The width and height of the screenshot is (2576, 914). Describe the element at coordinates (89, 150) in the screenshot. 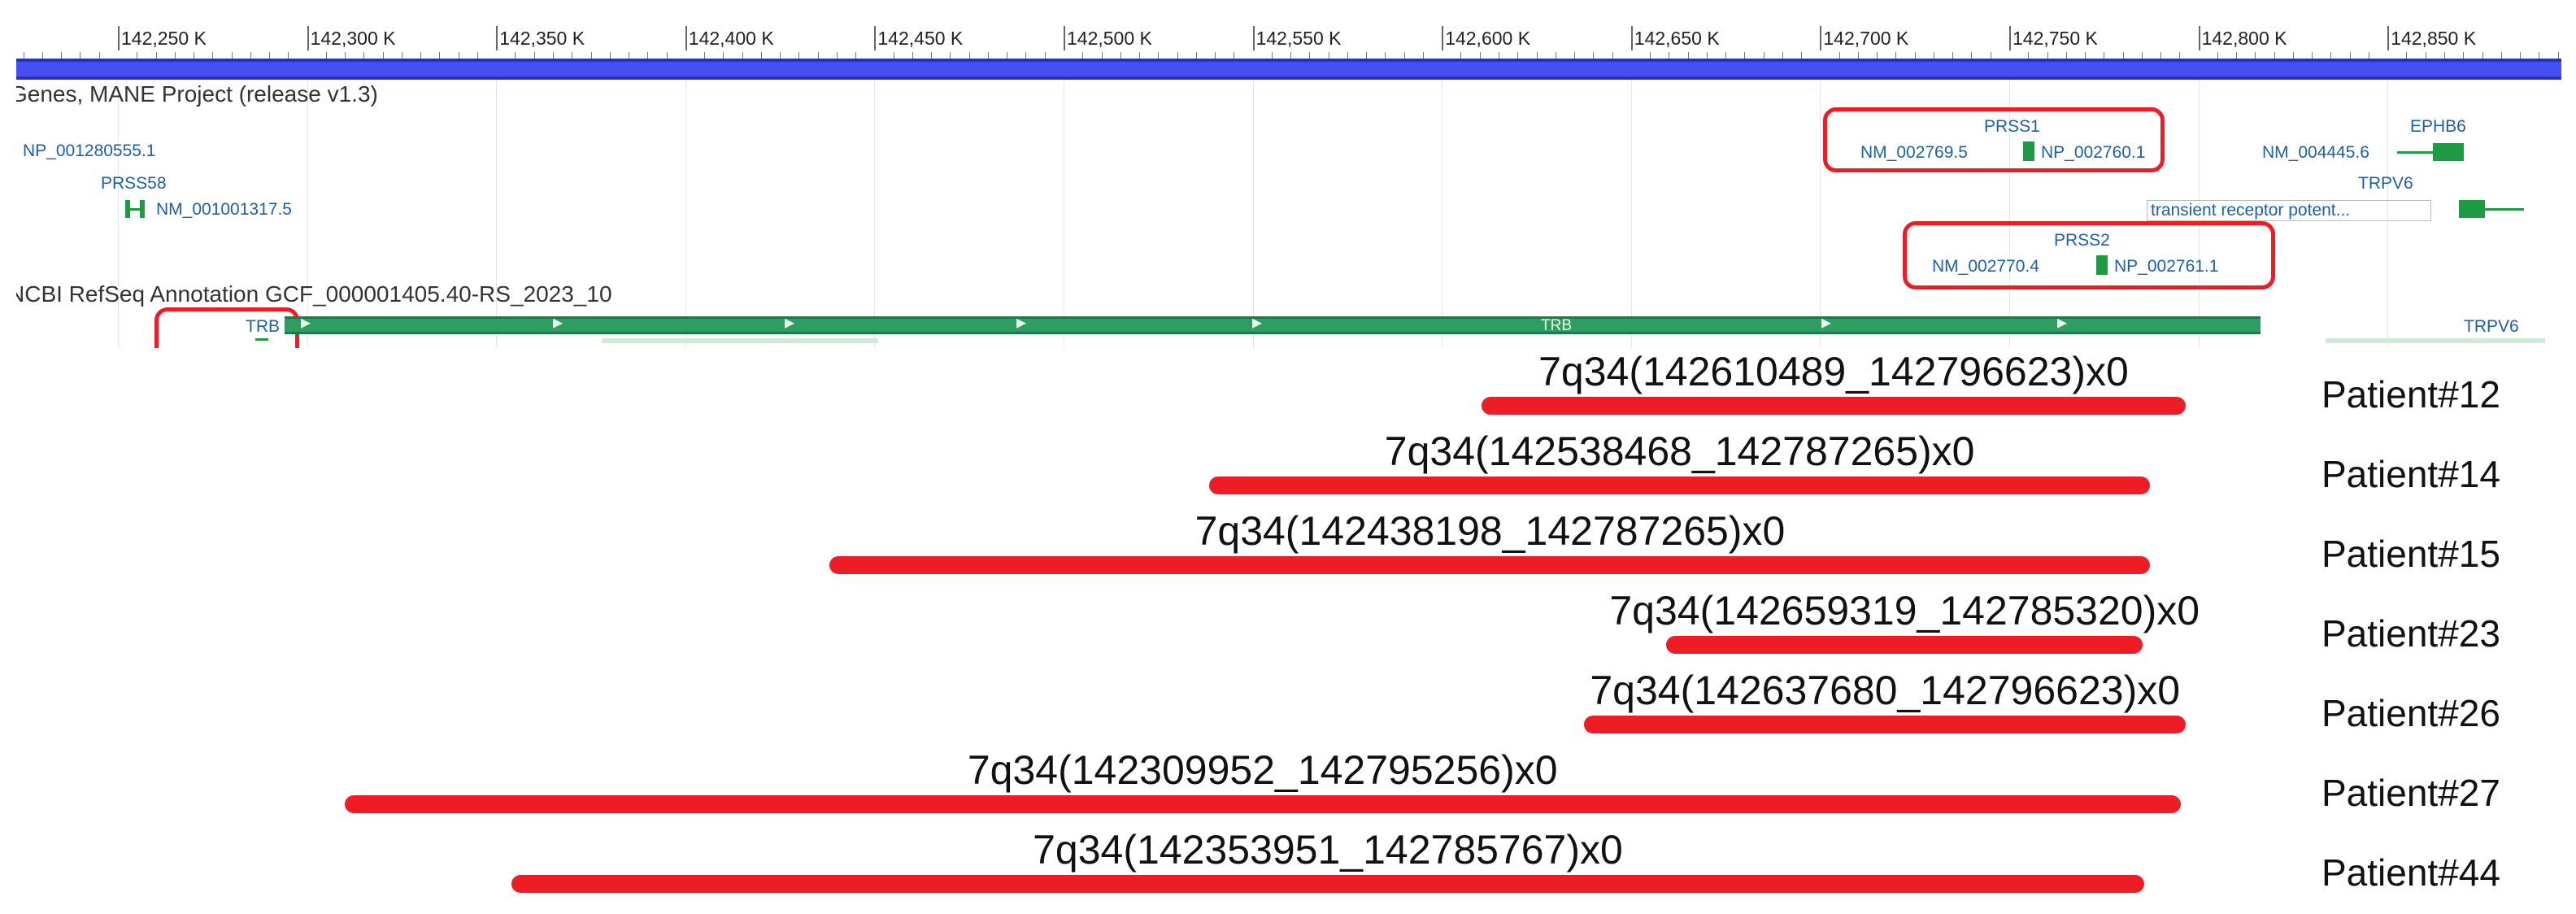

I see `np-left-label: NP_001280555.1` at that location.